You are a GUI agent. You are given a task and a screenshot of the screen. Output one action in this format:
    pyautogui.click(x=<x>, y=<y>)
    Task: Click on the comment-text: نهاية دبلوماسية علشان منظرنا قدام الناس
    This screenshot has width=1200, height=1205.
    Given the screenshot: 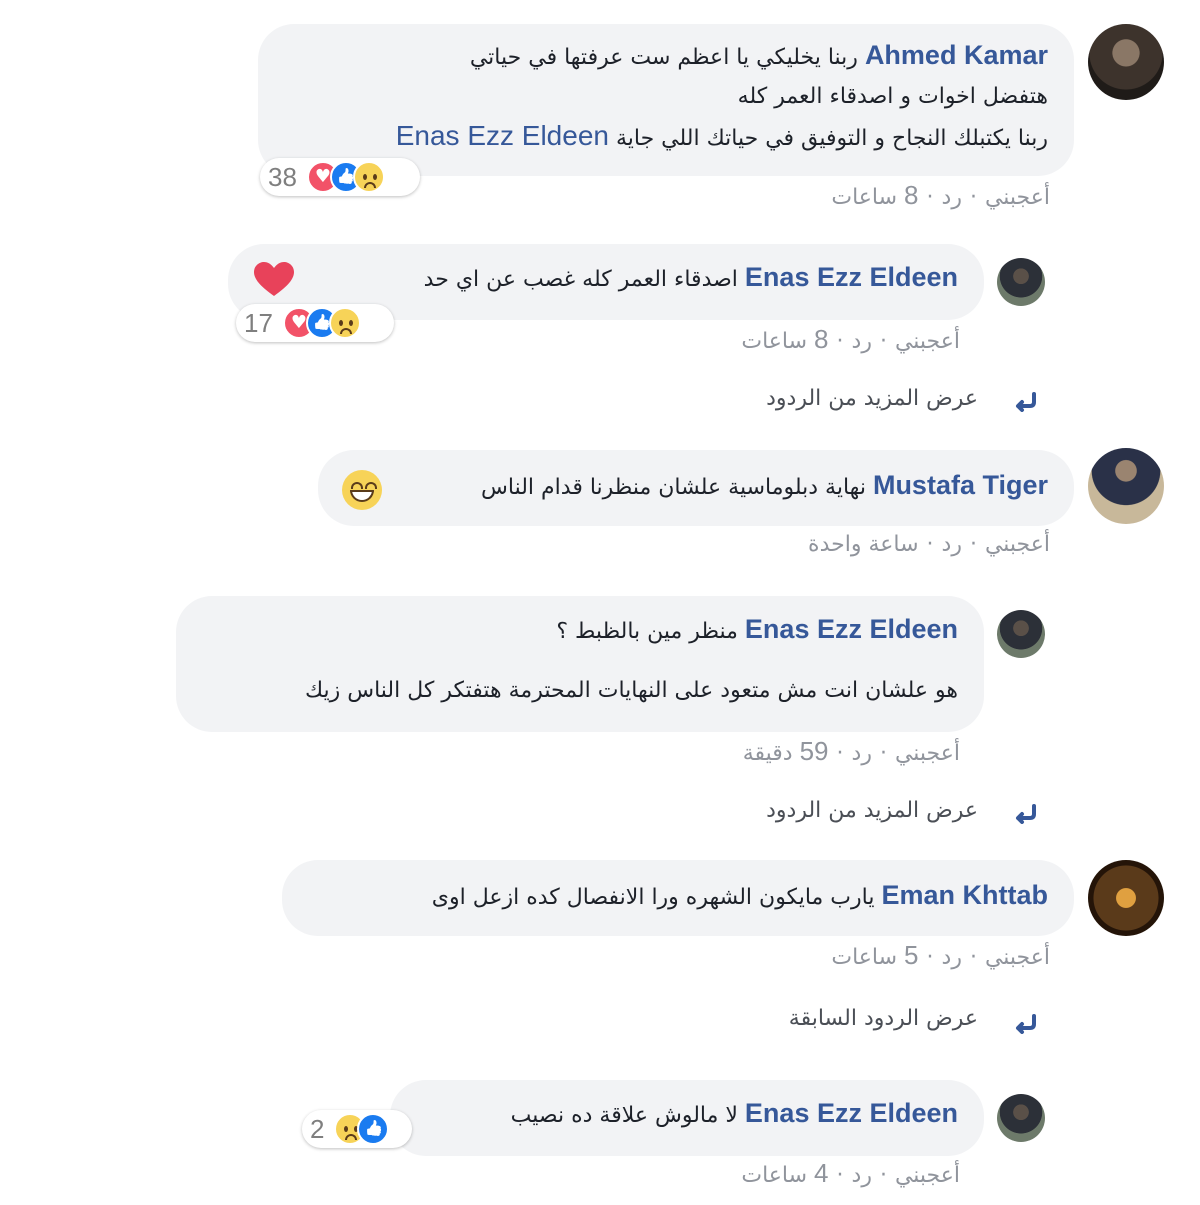 What is the action you would take?
    pyautogui.click(x=673, y=487)
    